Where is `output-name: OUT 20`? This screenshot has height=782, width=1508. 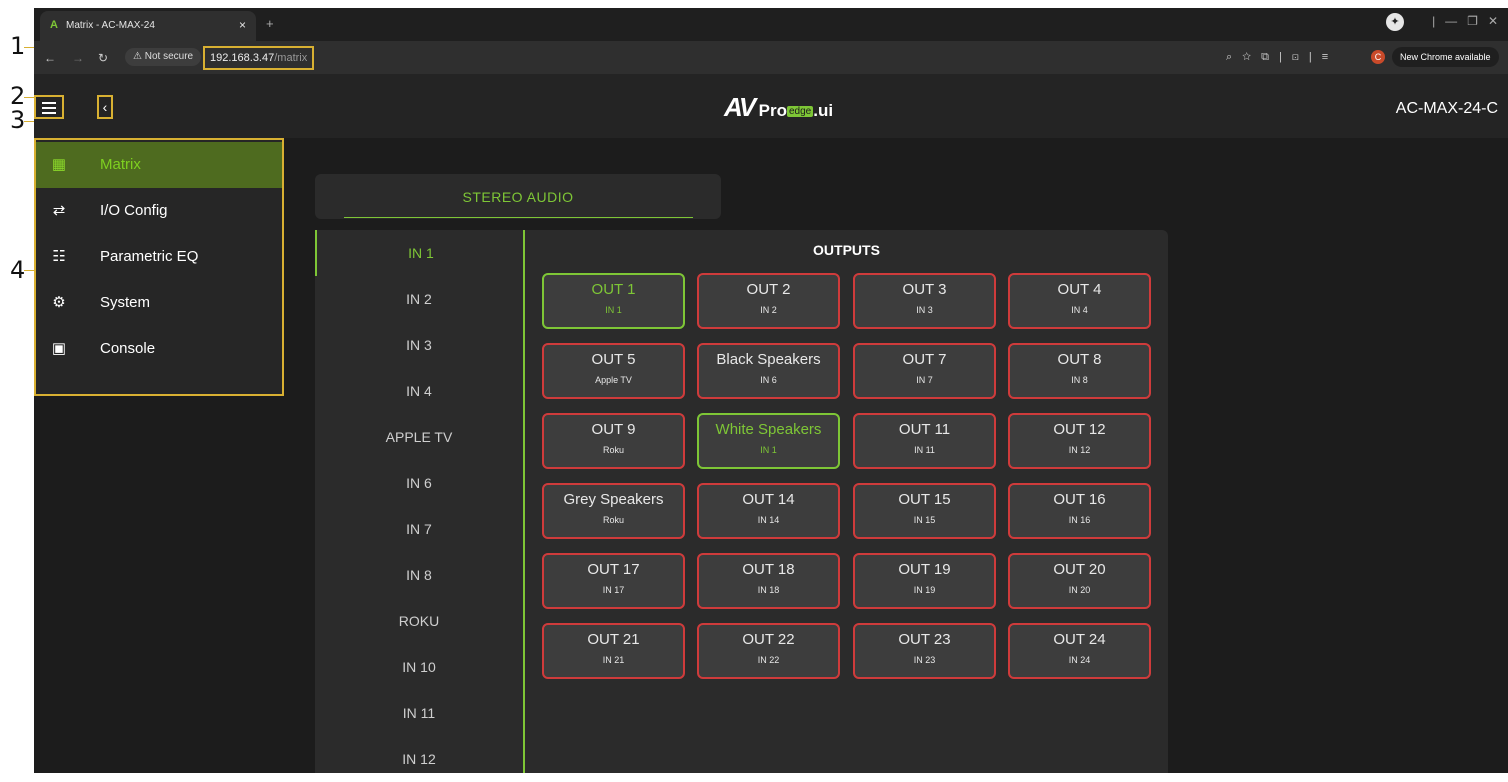
output-name: OUT 20 is located at coordinates (1079, 569).